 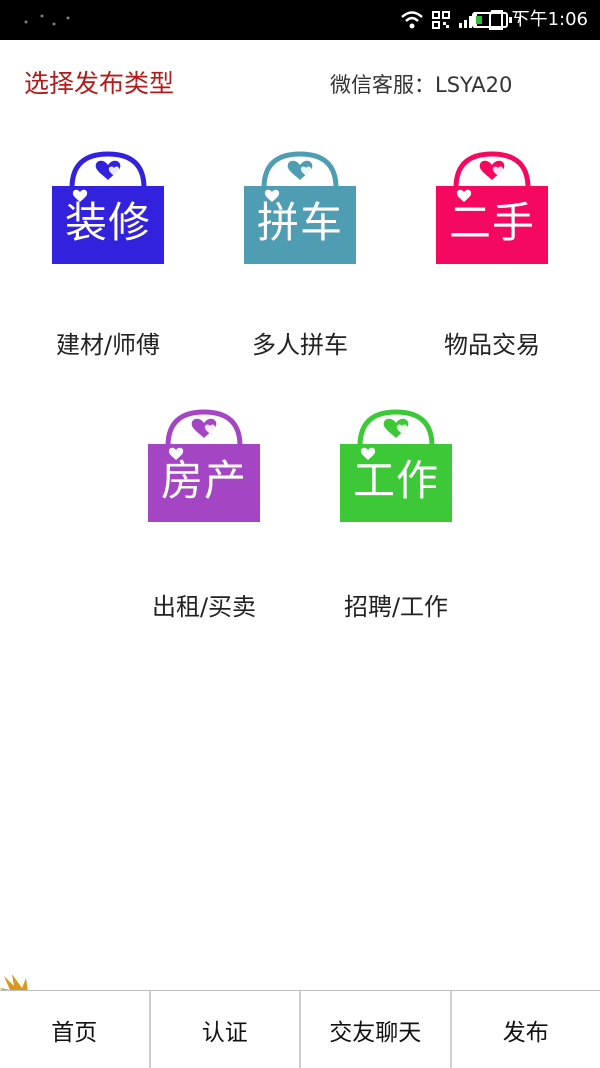 I want to click on category-carpool: 拼车 多人拼车, so click(x=300, y=206).